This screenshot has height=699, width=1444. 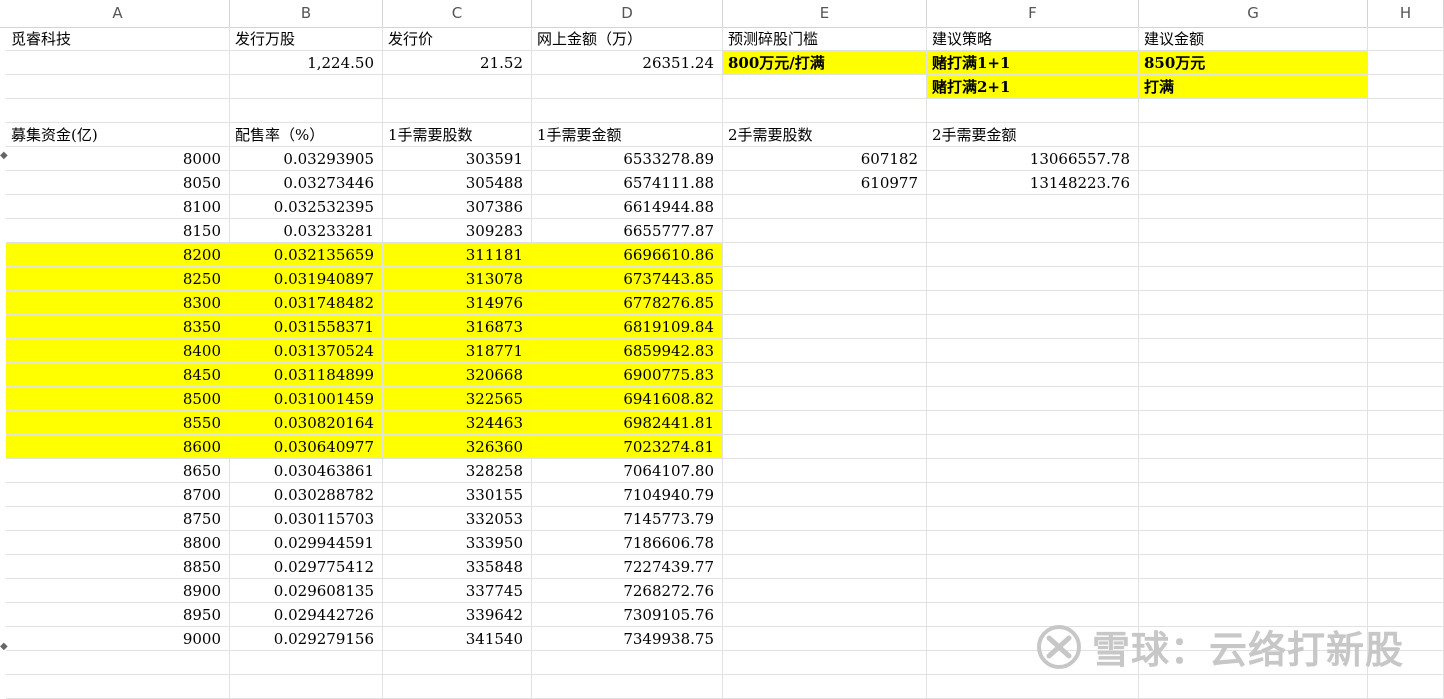 I want to click on cell-d24: 7268272.76, so click(x=627, y=591).